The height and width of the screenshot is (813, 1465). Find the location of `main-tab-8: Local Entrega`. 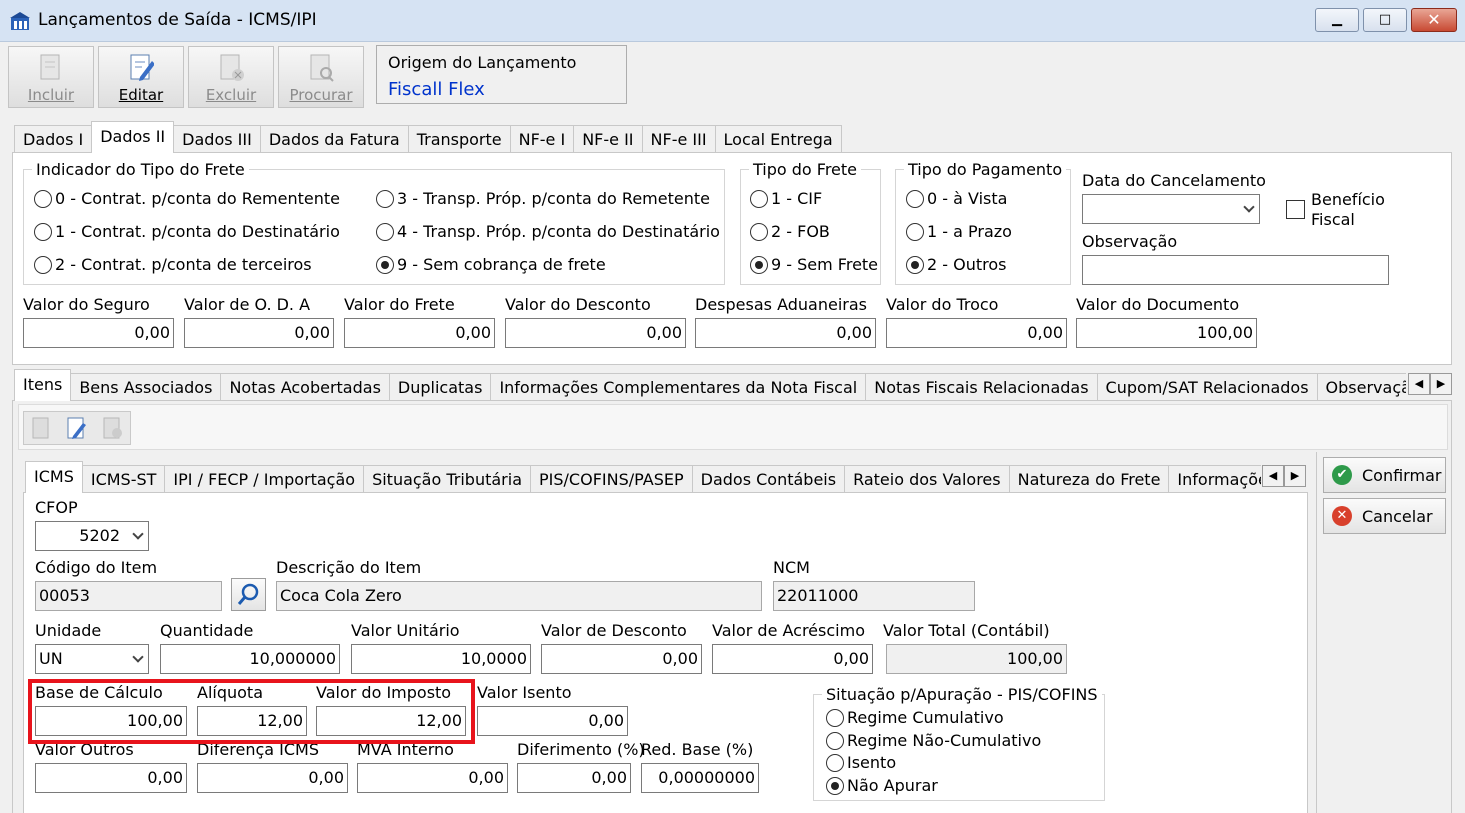

main-tab-8: Local Entrega is located at coordinates (778, 139).